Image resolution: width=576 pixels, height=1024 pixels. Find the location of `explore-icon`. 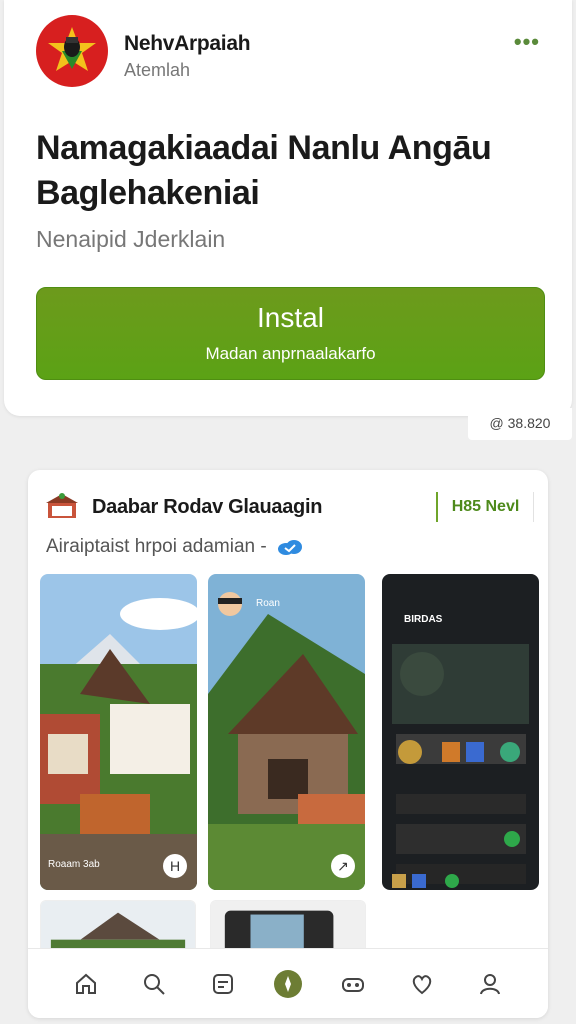

explore-icon is located at coordinates (287, 983).